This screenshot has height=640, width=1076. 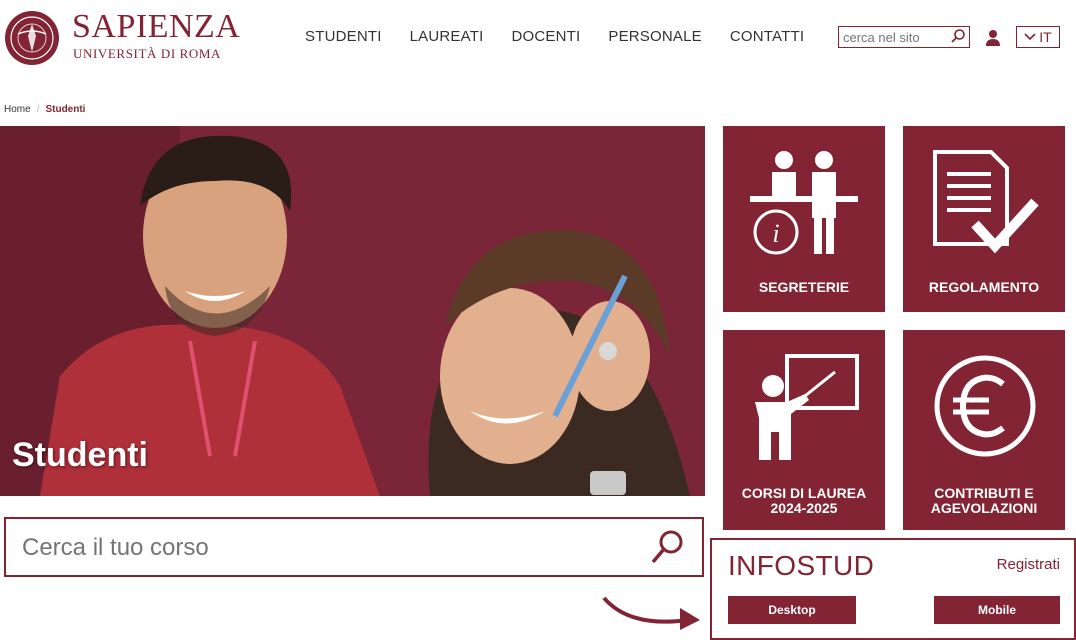 What do you see at coordinates (343, 36) in the screenshot?
I see `nav-item-studenti: STUDENTI` at bounding box center [343, 36].